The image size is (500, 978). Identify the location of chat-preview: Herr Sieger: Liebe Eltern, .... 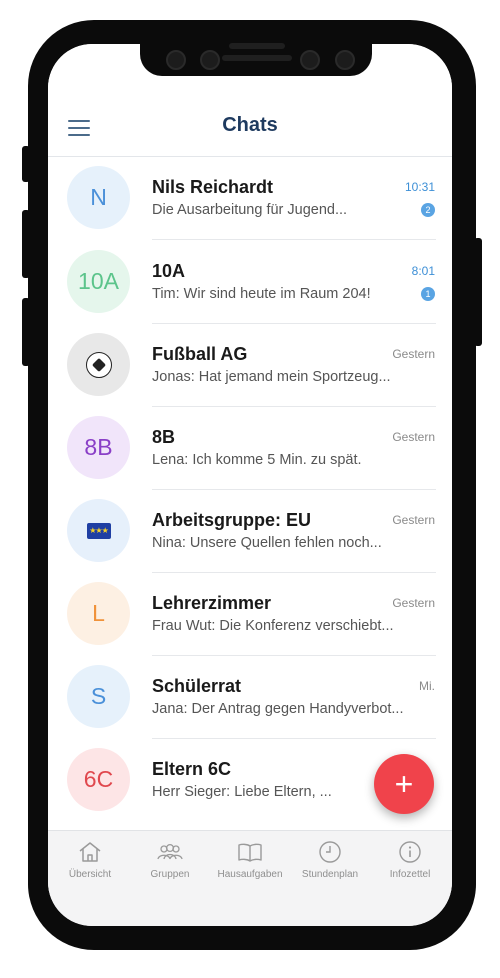
(242, 792).